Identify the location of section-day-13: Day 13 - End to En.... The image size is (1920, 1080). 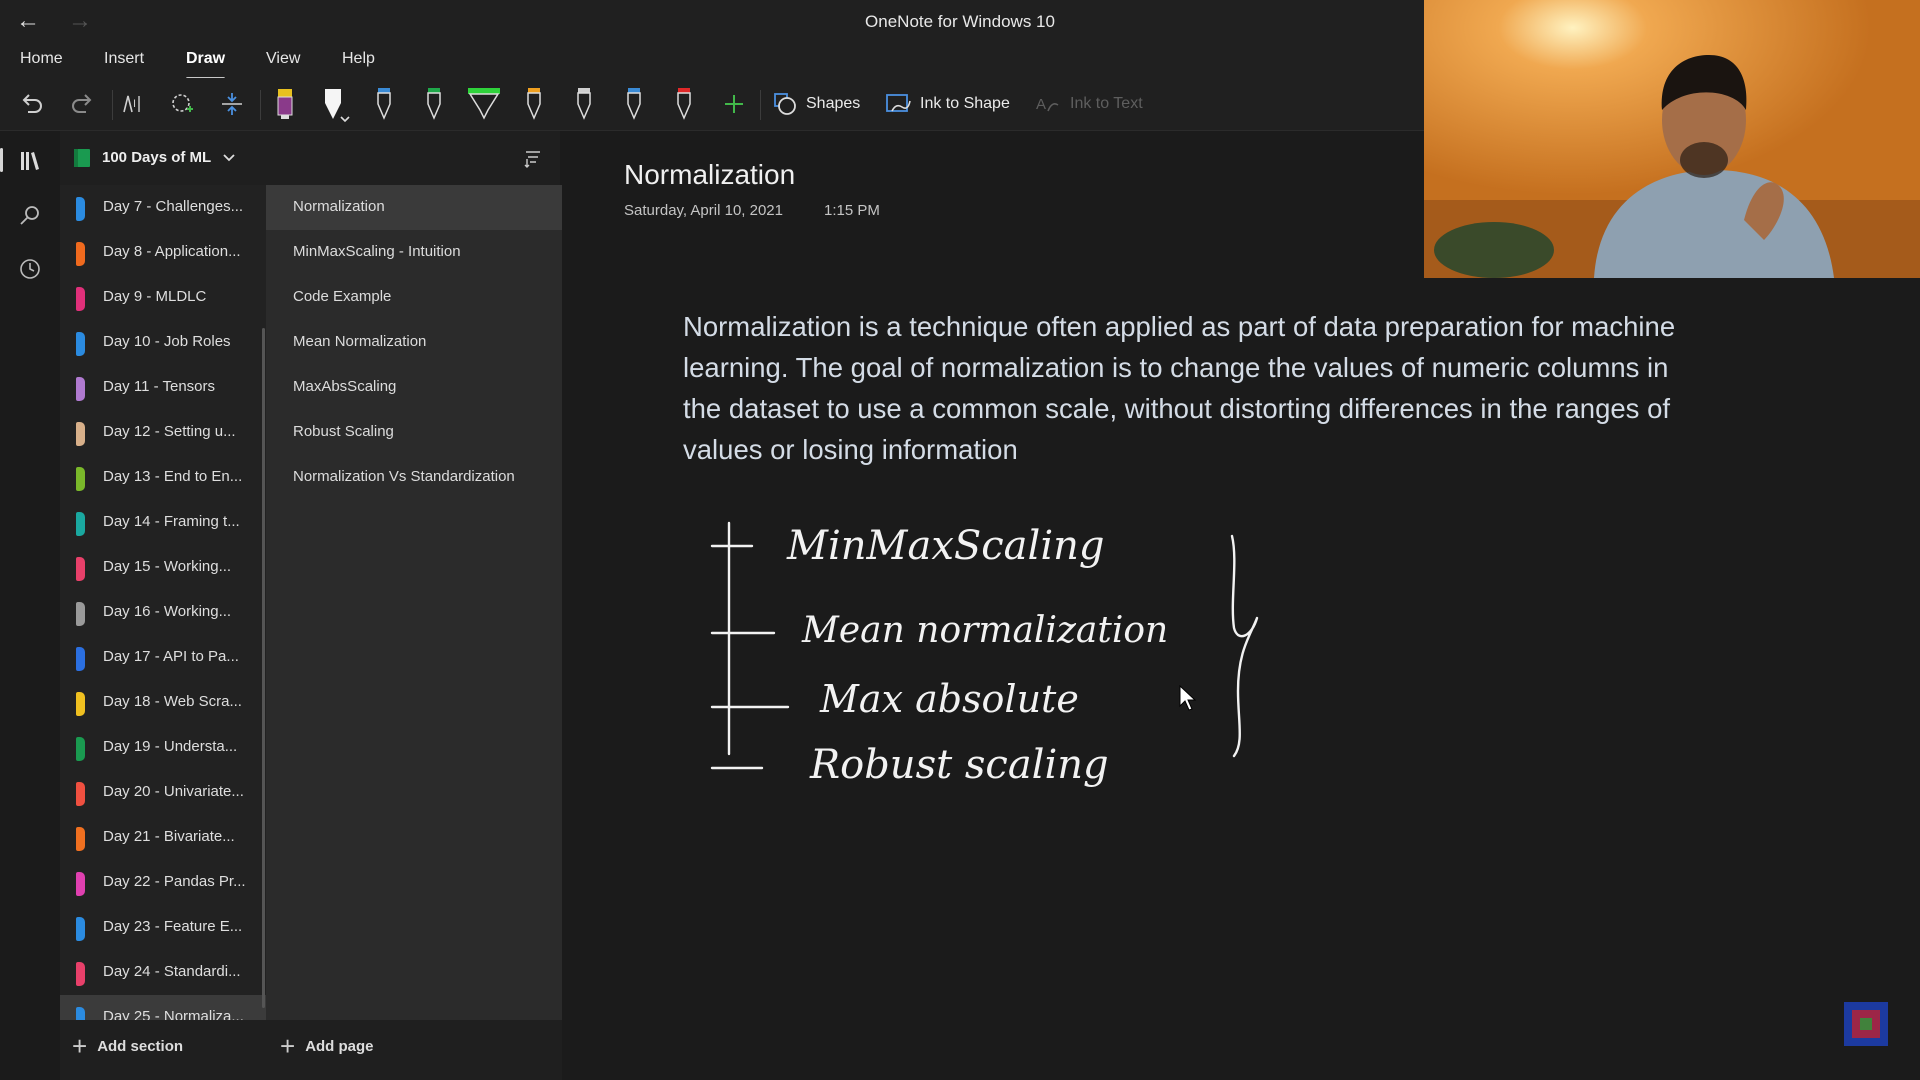
(163, 477).